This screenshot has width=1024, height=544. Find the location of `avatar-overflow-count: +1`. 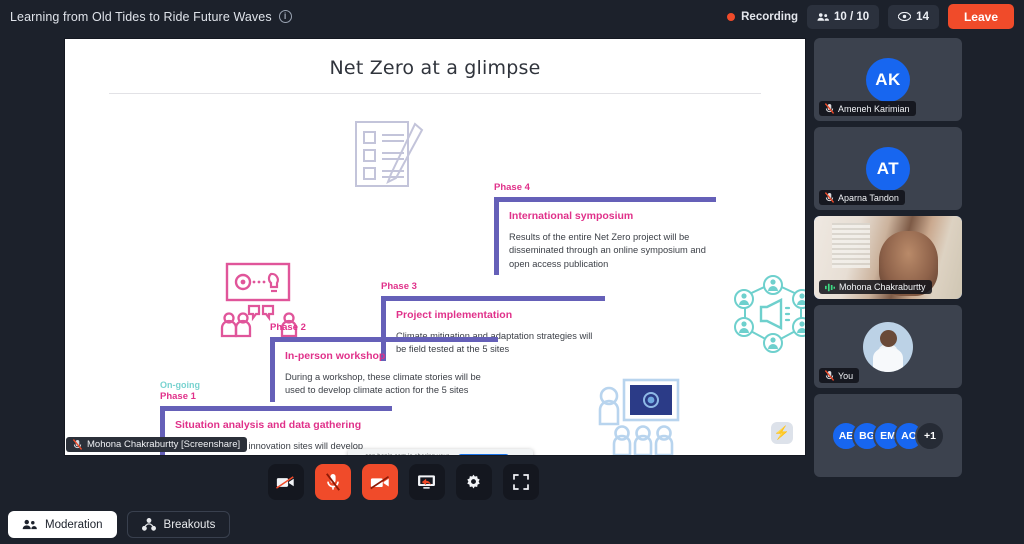

avatar-overflow-count: +1 is located at coordinates (930, 435).